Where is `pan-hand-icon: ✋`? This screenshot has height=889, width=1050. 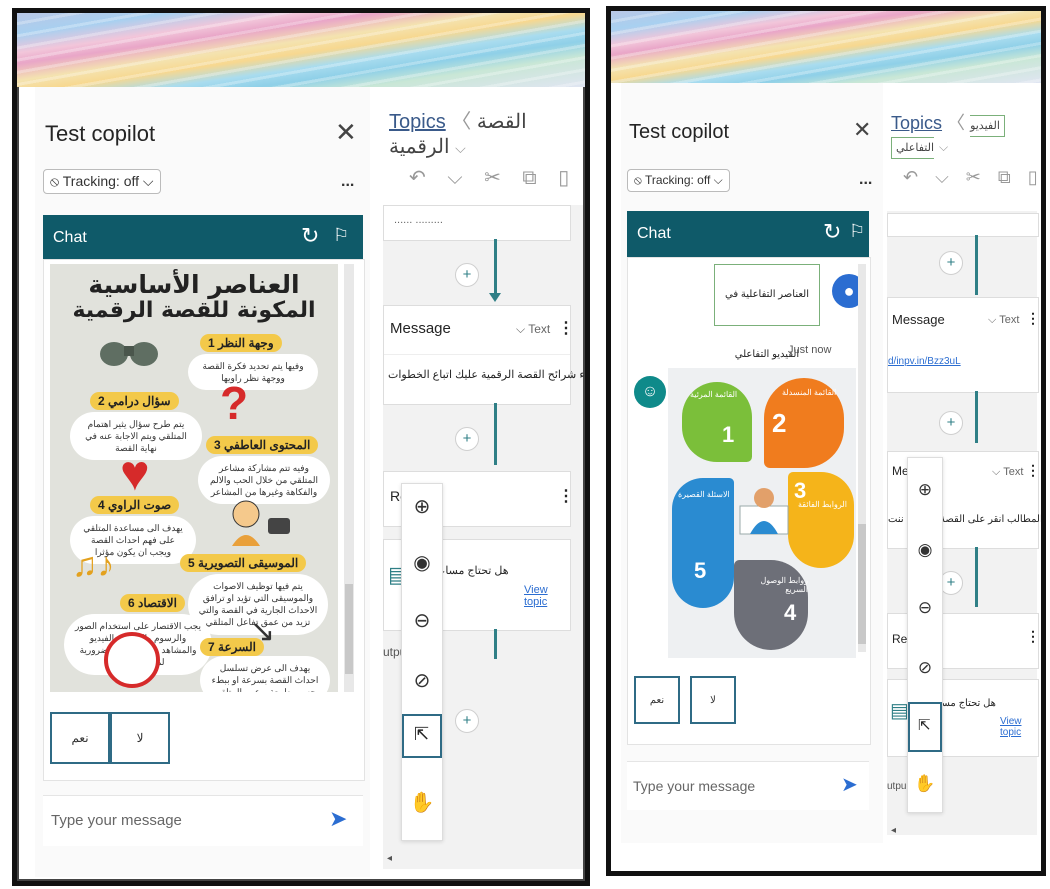 pan-hand-icon: ✋ is located at coordinates (422, 802).